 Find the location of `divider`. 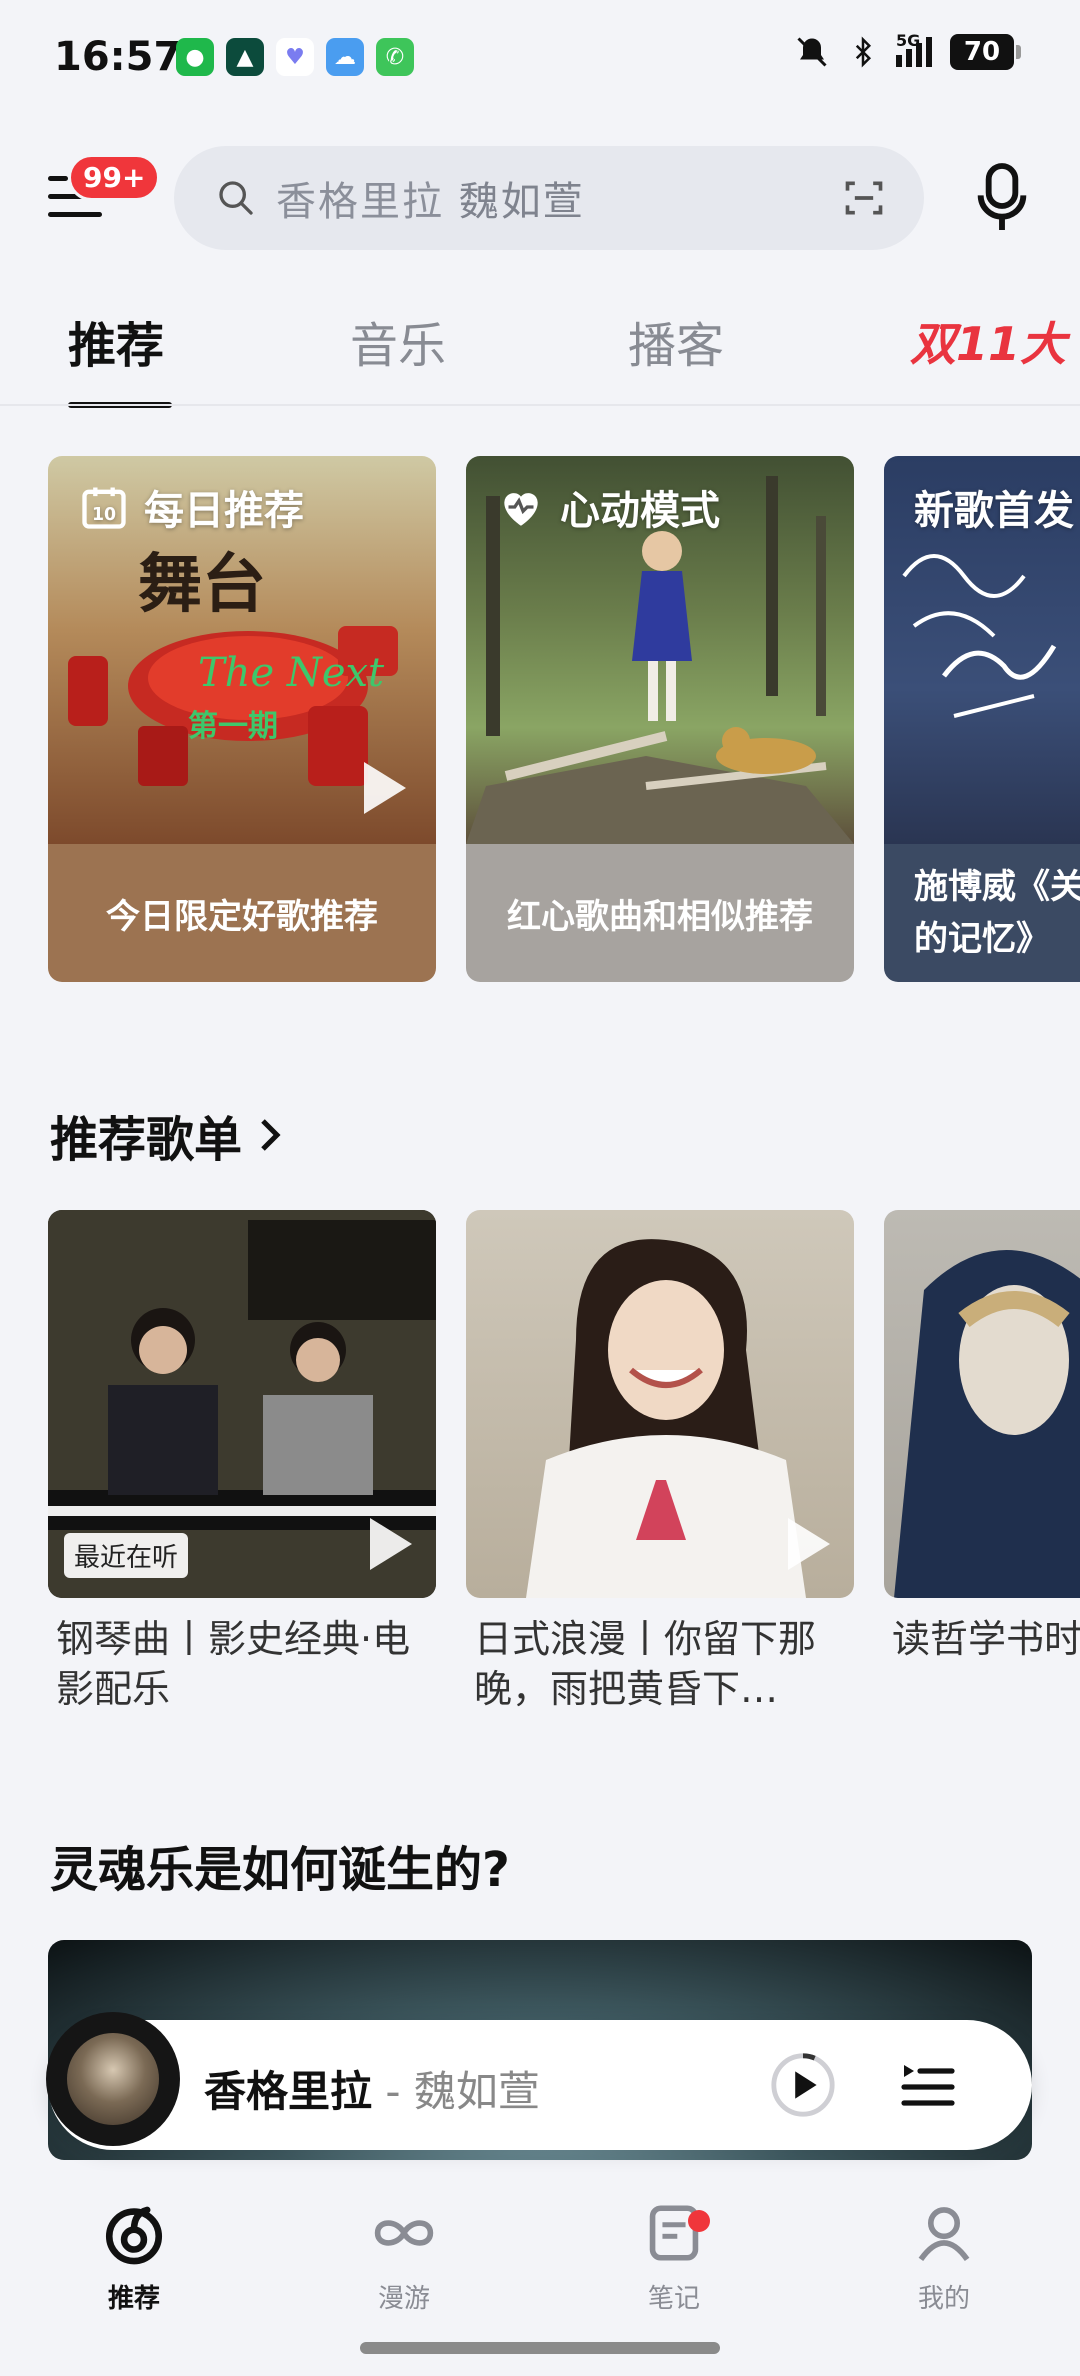

divider is located at coordinates (540, 405).